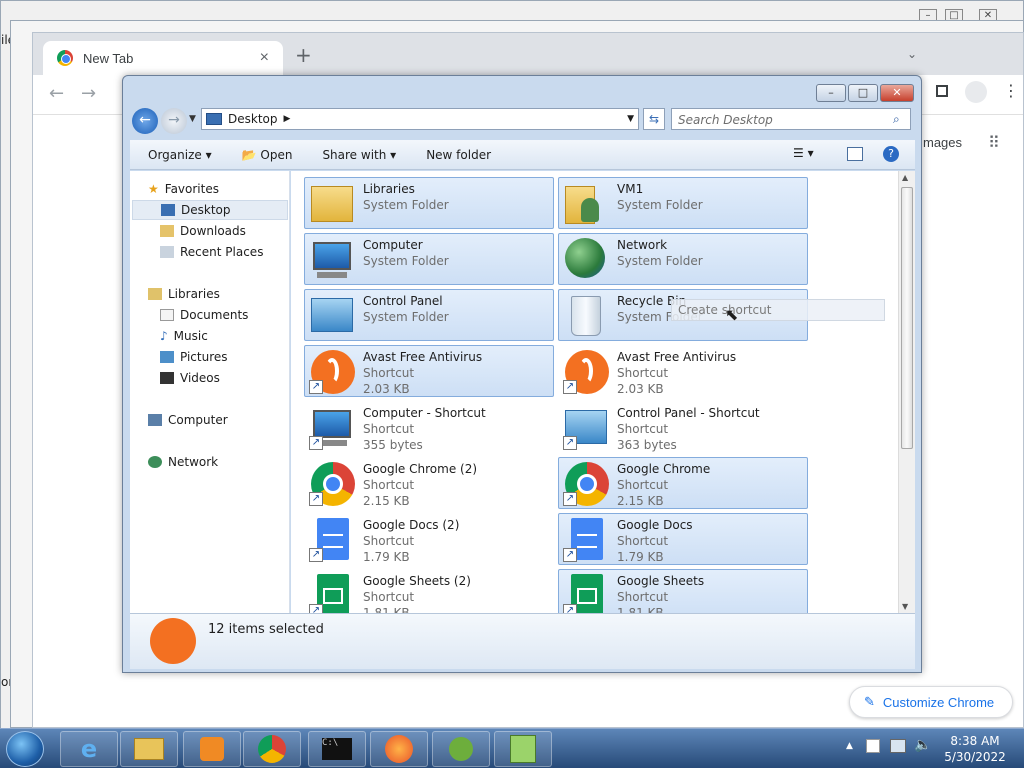 Image resolution: width=1024 pixels, height=768 pixels. Describe the element at coordinates (912, 54) in the screenshot. I see `chevron-down-icon: ⌄` at that location.